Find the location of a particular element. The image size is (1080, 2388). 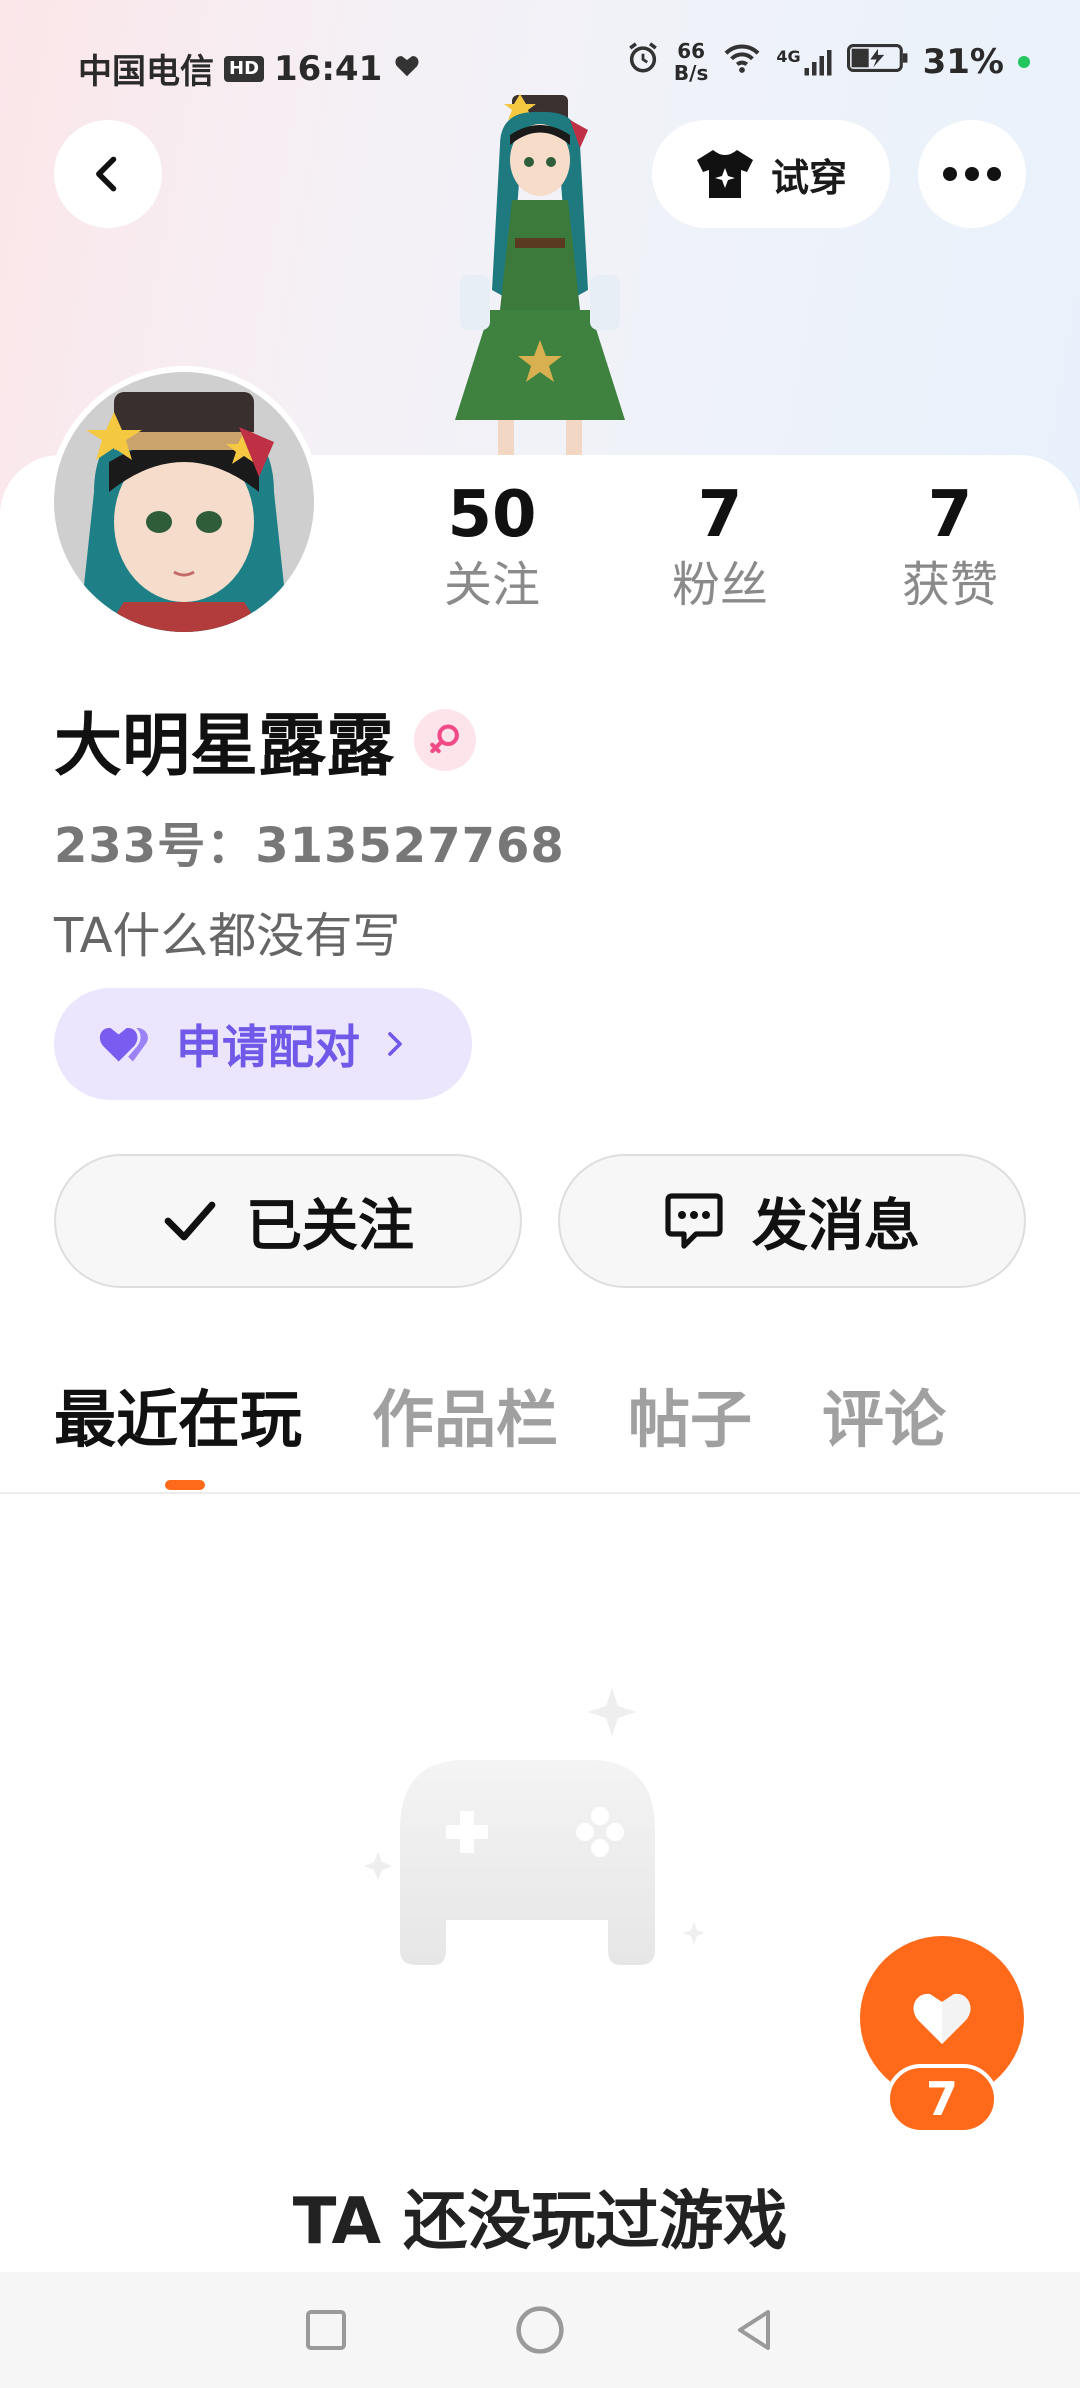

green-dot-indicator is located at coordinates (1024, 62).